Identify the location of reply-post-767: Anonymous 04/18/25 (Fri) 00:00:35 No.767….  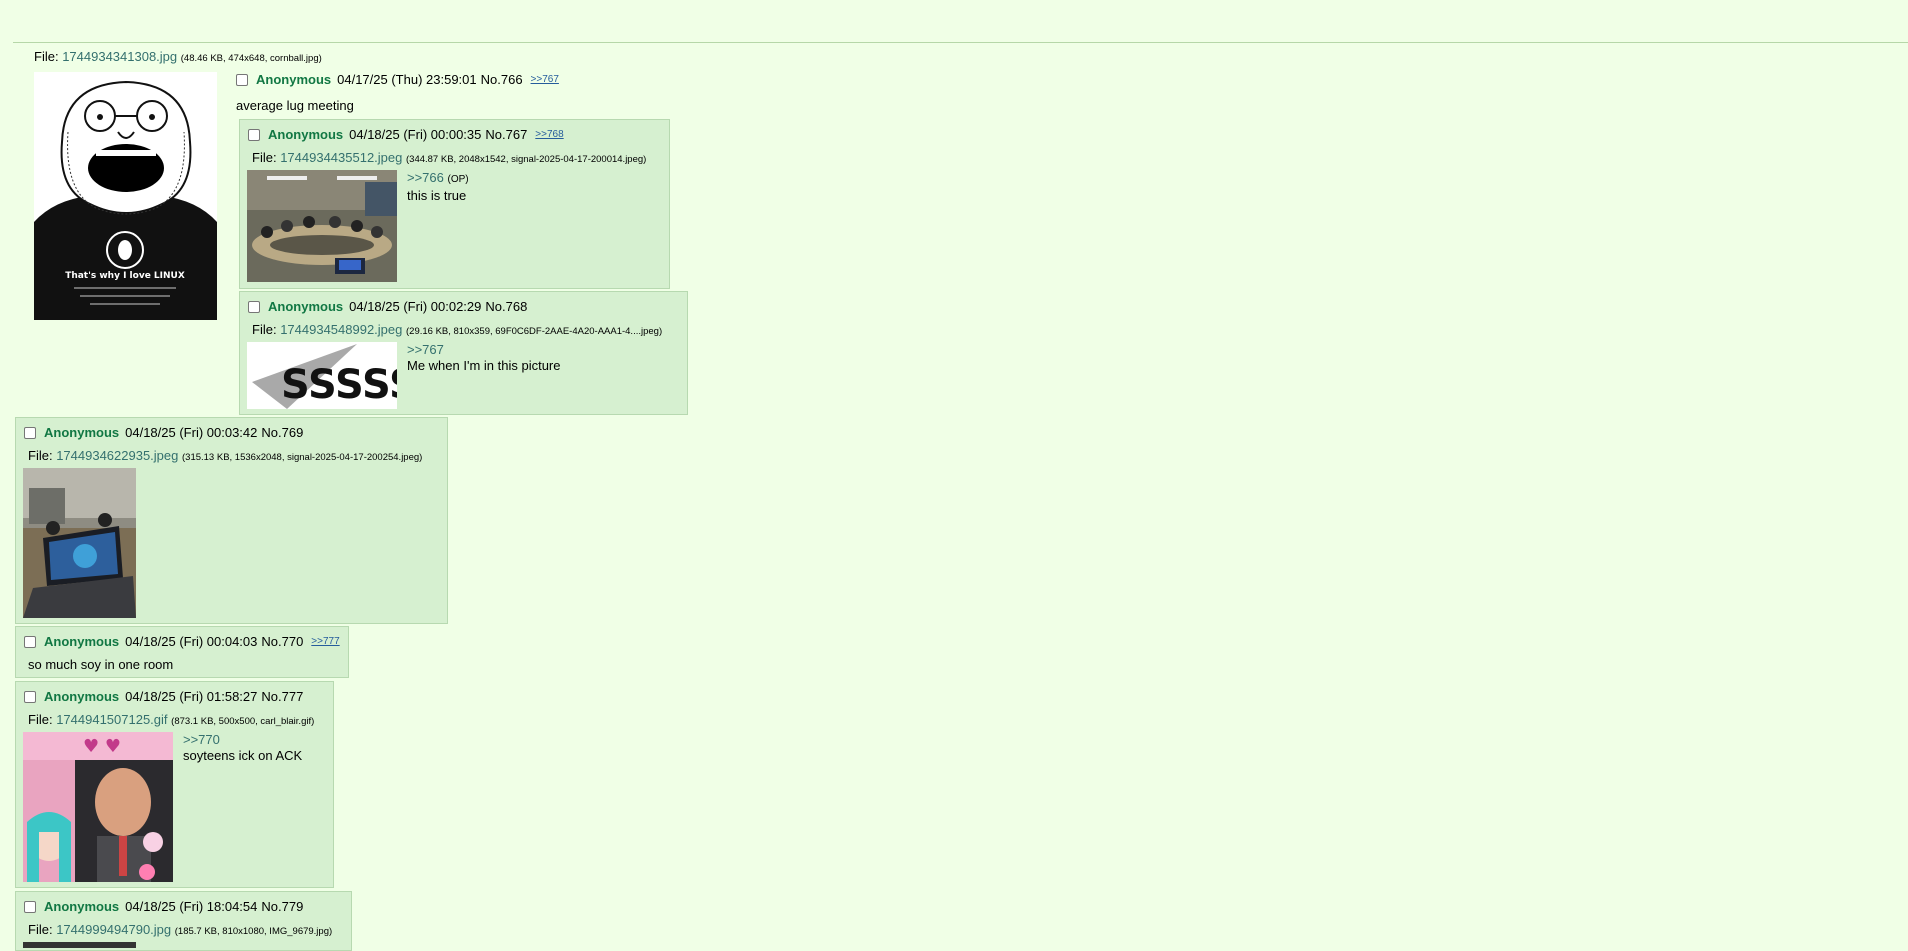
(454, 204).